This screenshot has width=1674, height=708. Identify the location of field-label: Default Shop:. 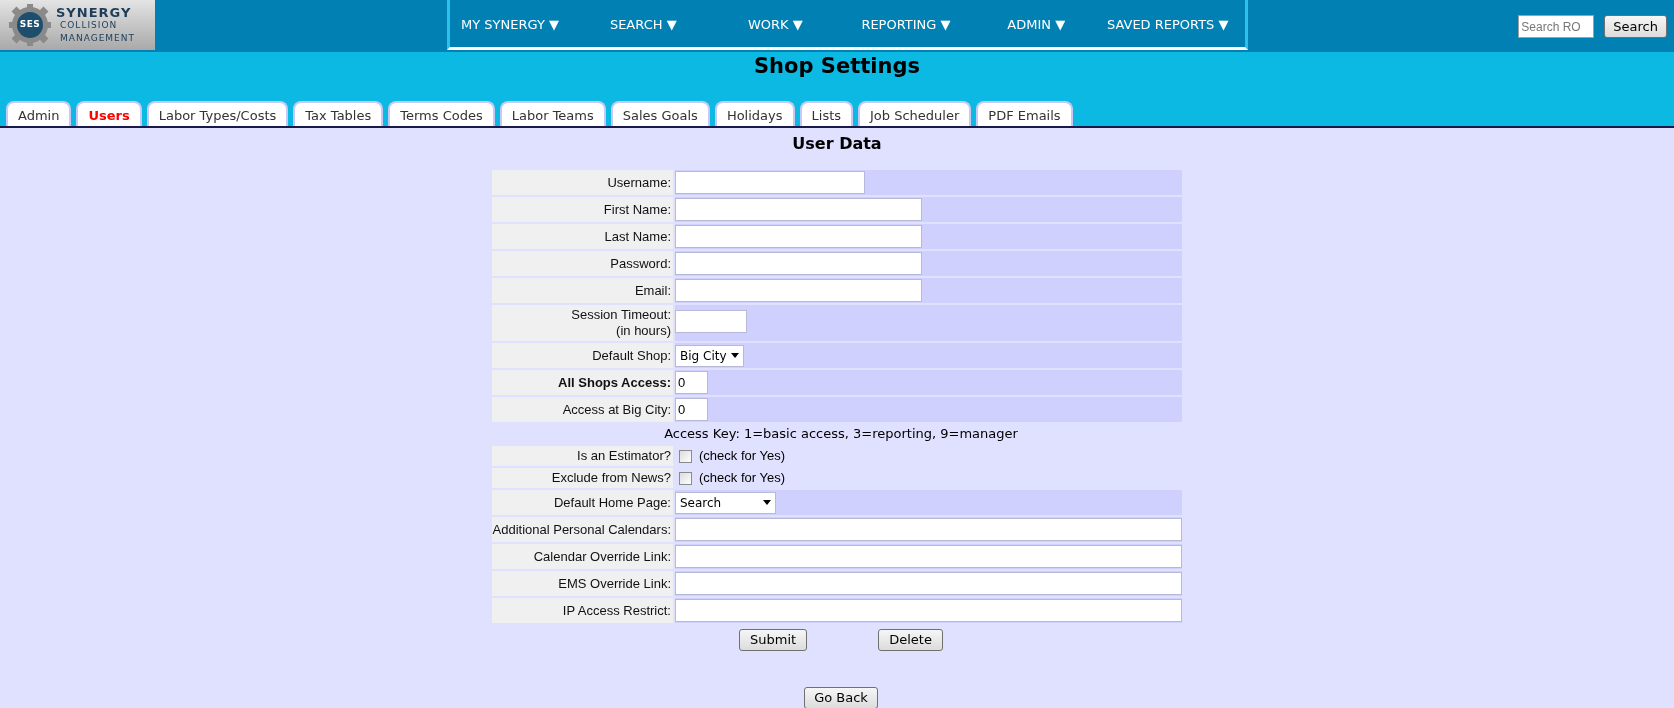
(631, 355).